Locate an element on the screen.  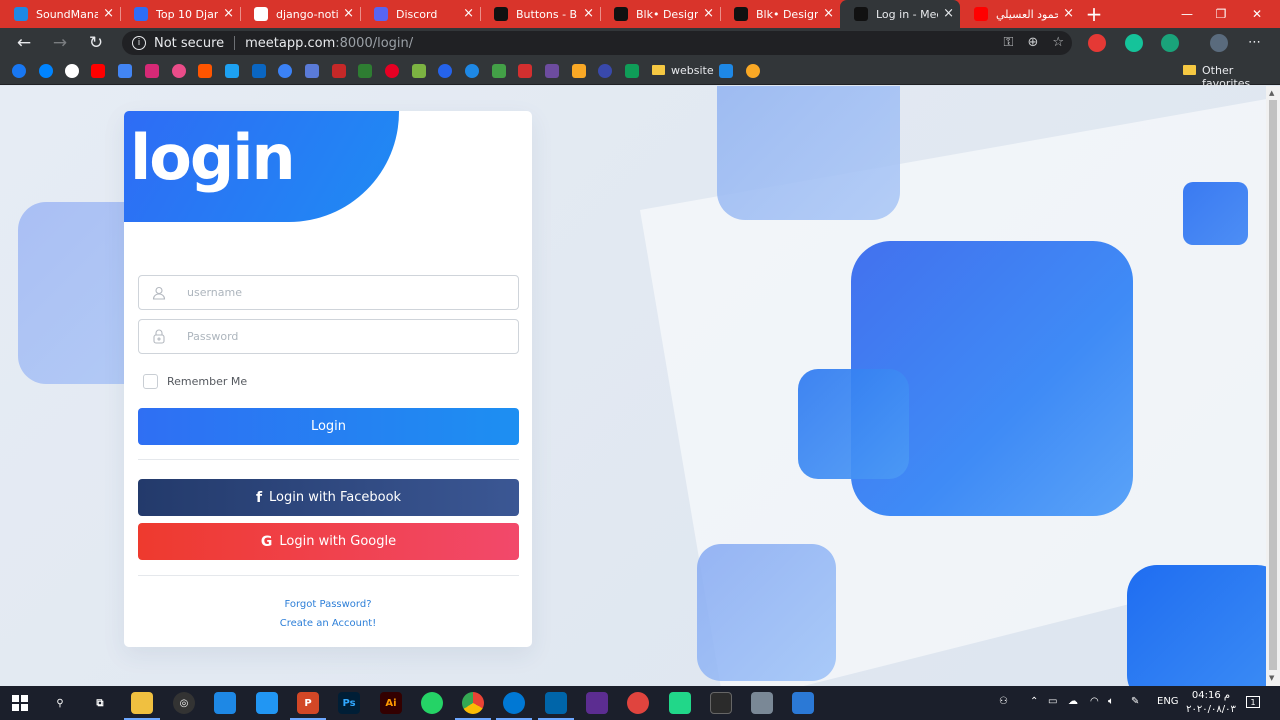
close-window-button: ✕ is located at coordinates (1257, 14).